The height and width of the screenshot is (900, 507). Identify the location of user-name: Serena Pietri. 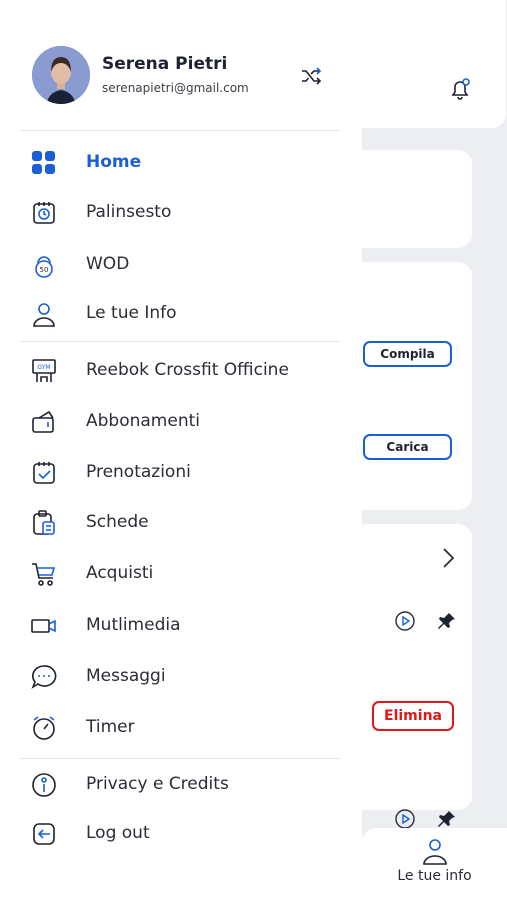
(165, 64).